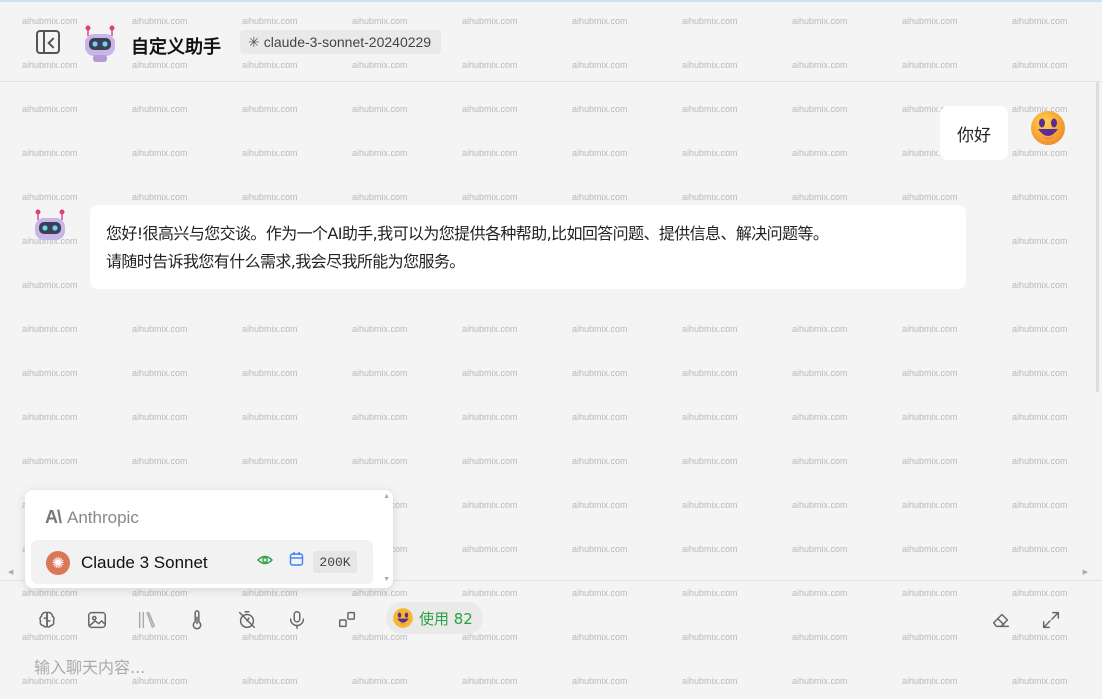  What do you see at coordinates (296, 561) in the screenshot?
I see `web-calendar-icon` at bounding box center [296, 561].